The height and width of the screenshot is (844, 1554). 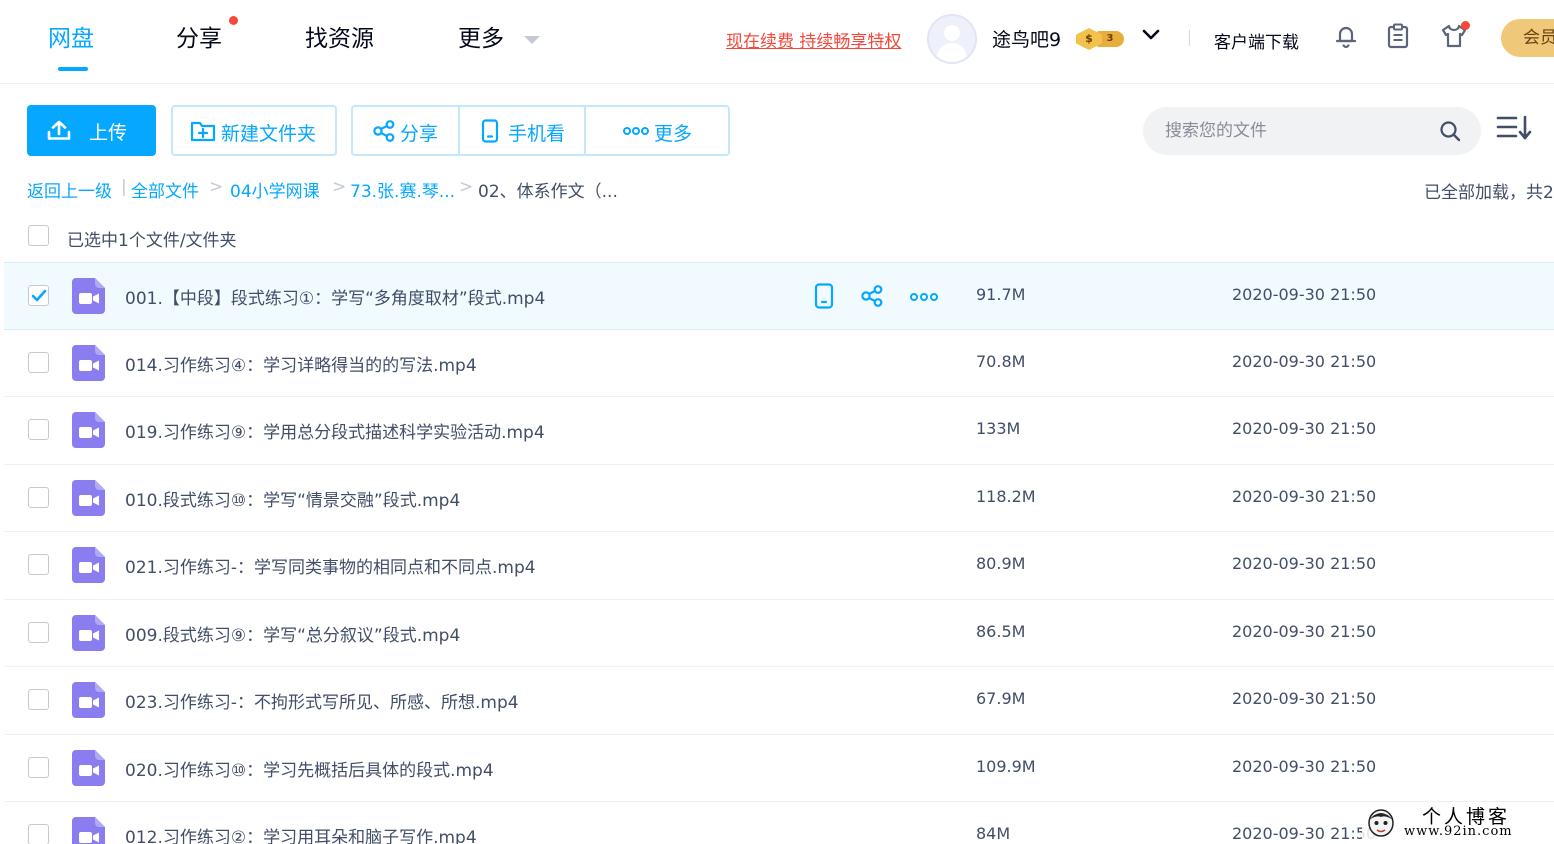 I want to click on member-button: 会员, so click(x=1527, y=38).